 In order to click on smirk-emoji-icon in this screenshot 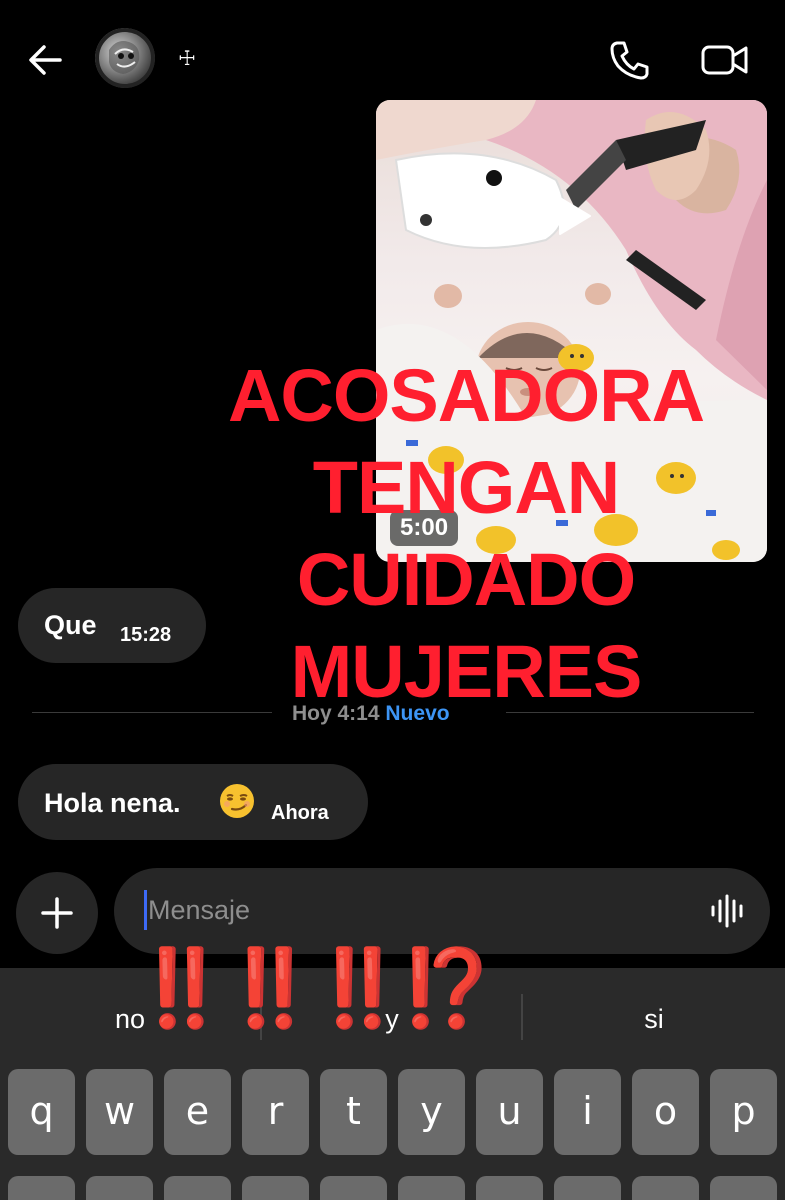, I will do `click(237, 801)`.